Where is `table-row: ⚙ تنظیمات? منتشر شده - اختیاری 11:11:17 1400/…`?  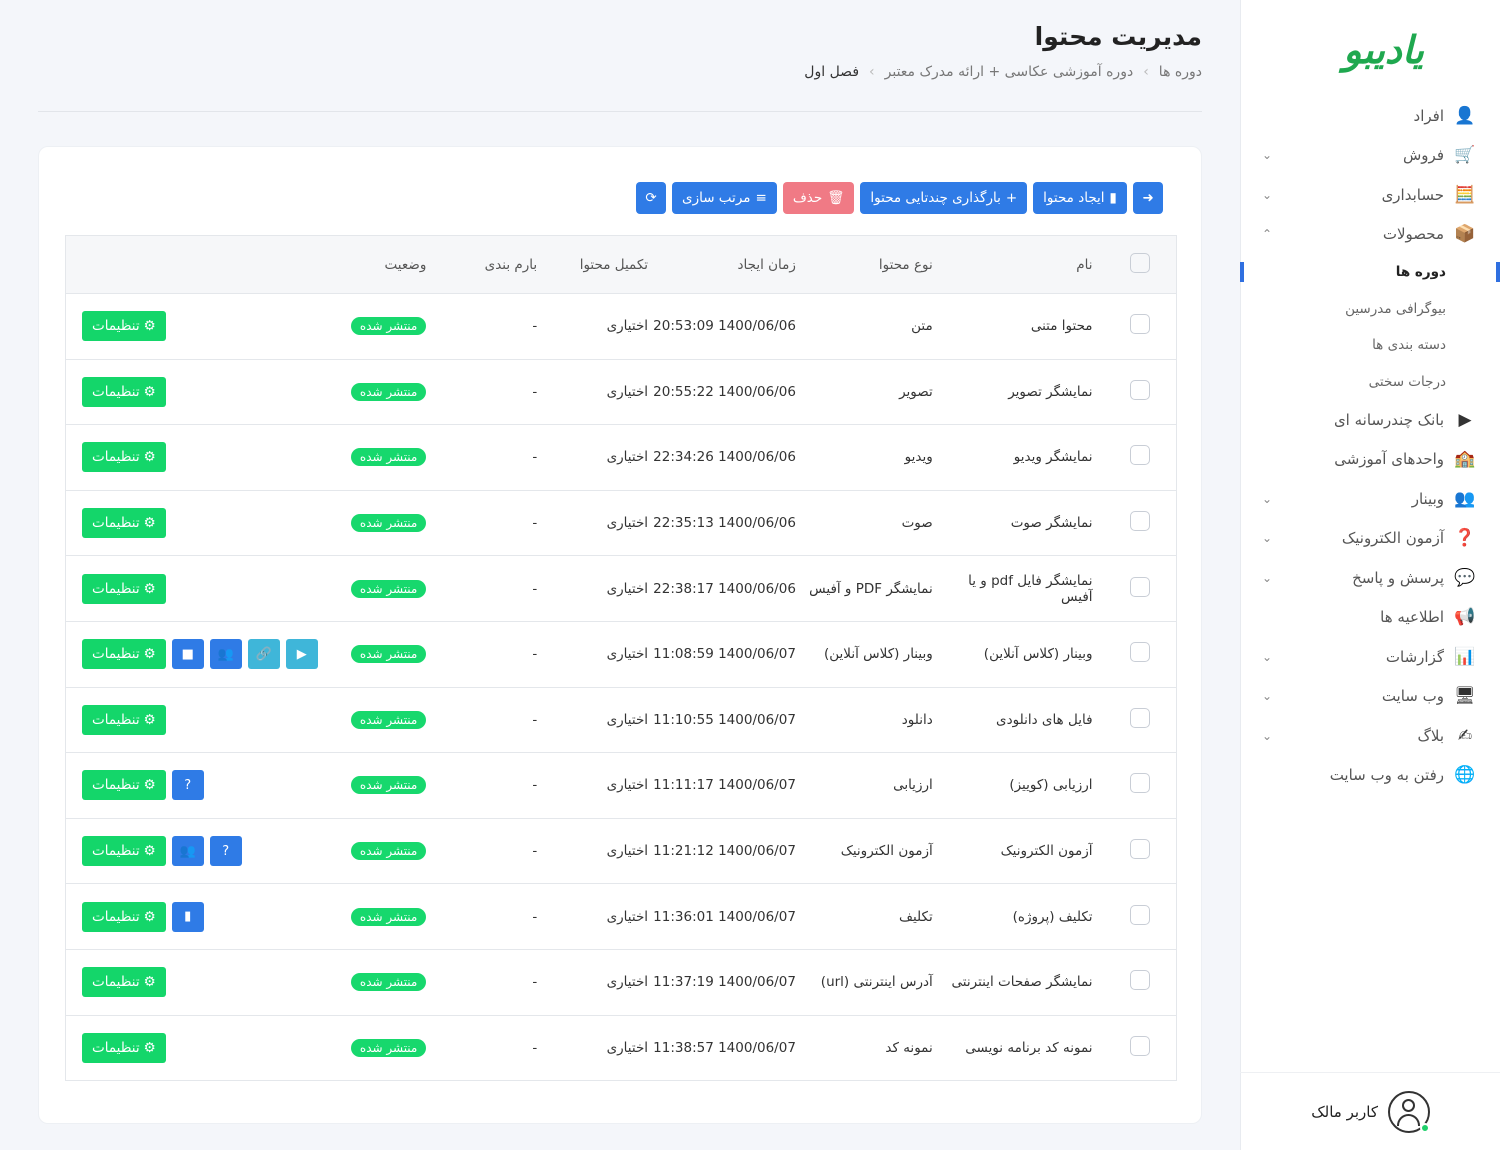
table-row: ⚙ تنظیمات? منتشر شده - اختیاری 11:11:17 1400/… is located at coordinates (621, 785).